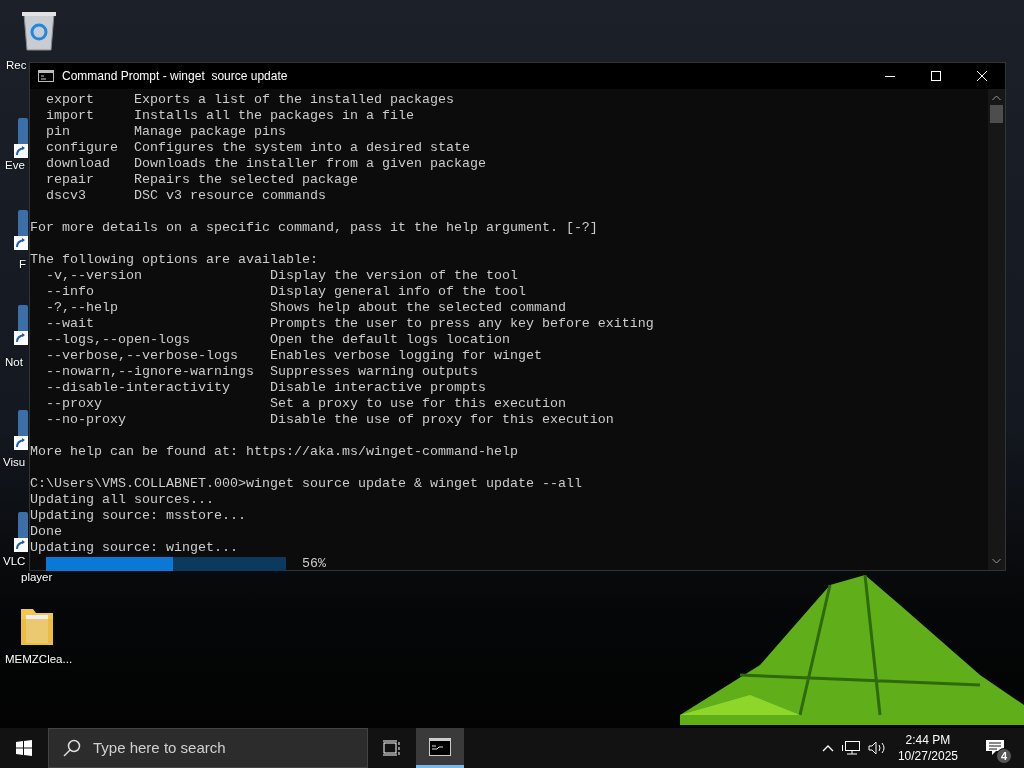 The height and width of the screenshot is (768, 1024). What do you see at coordinates (350, 324) in the screenshot?
I see `console-line: --wait Prompts the user to press any key before exiting` at bounding box center [350, 324].